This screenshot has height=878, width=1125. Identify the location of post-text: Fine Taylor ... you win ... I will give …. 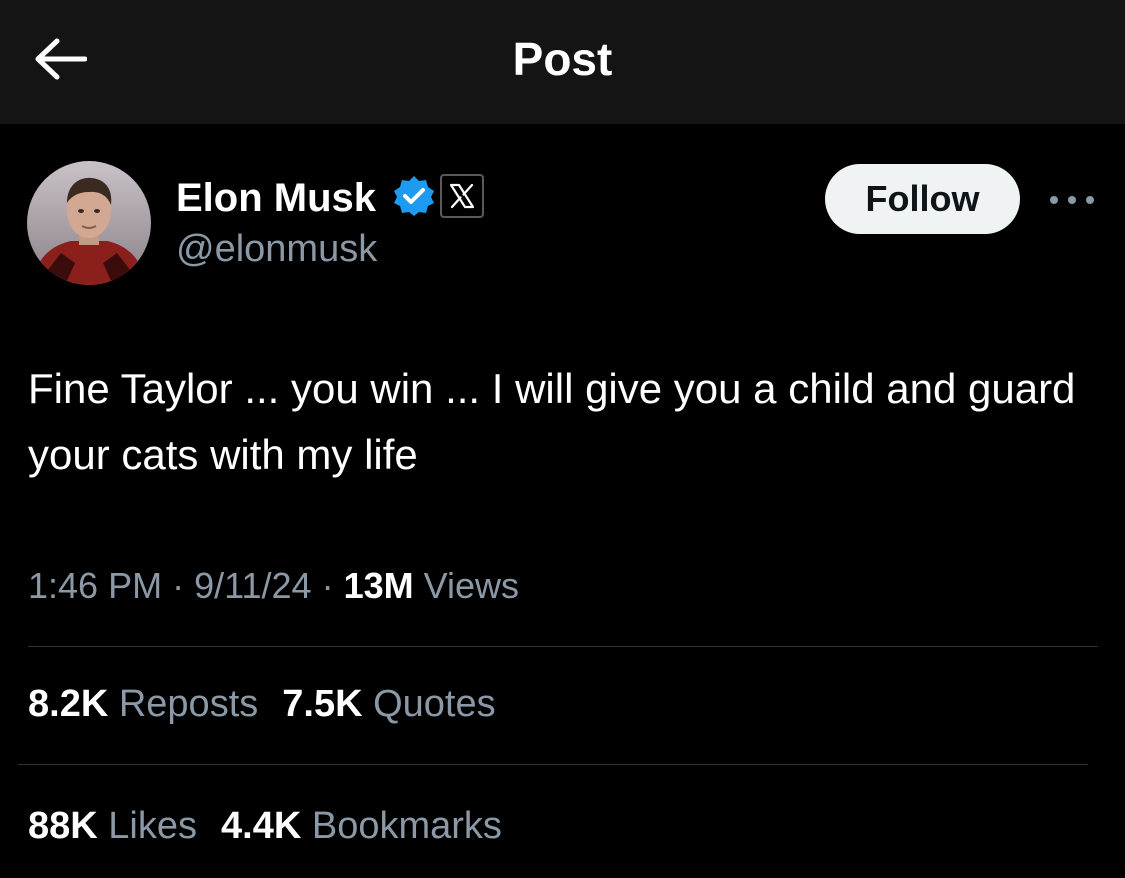
(552, 421).